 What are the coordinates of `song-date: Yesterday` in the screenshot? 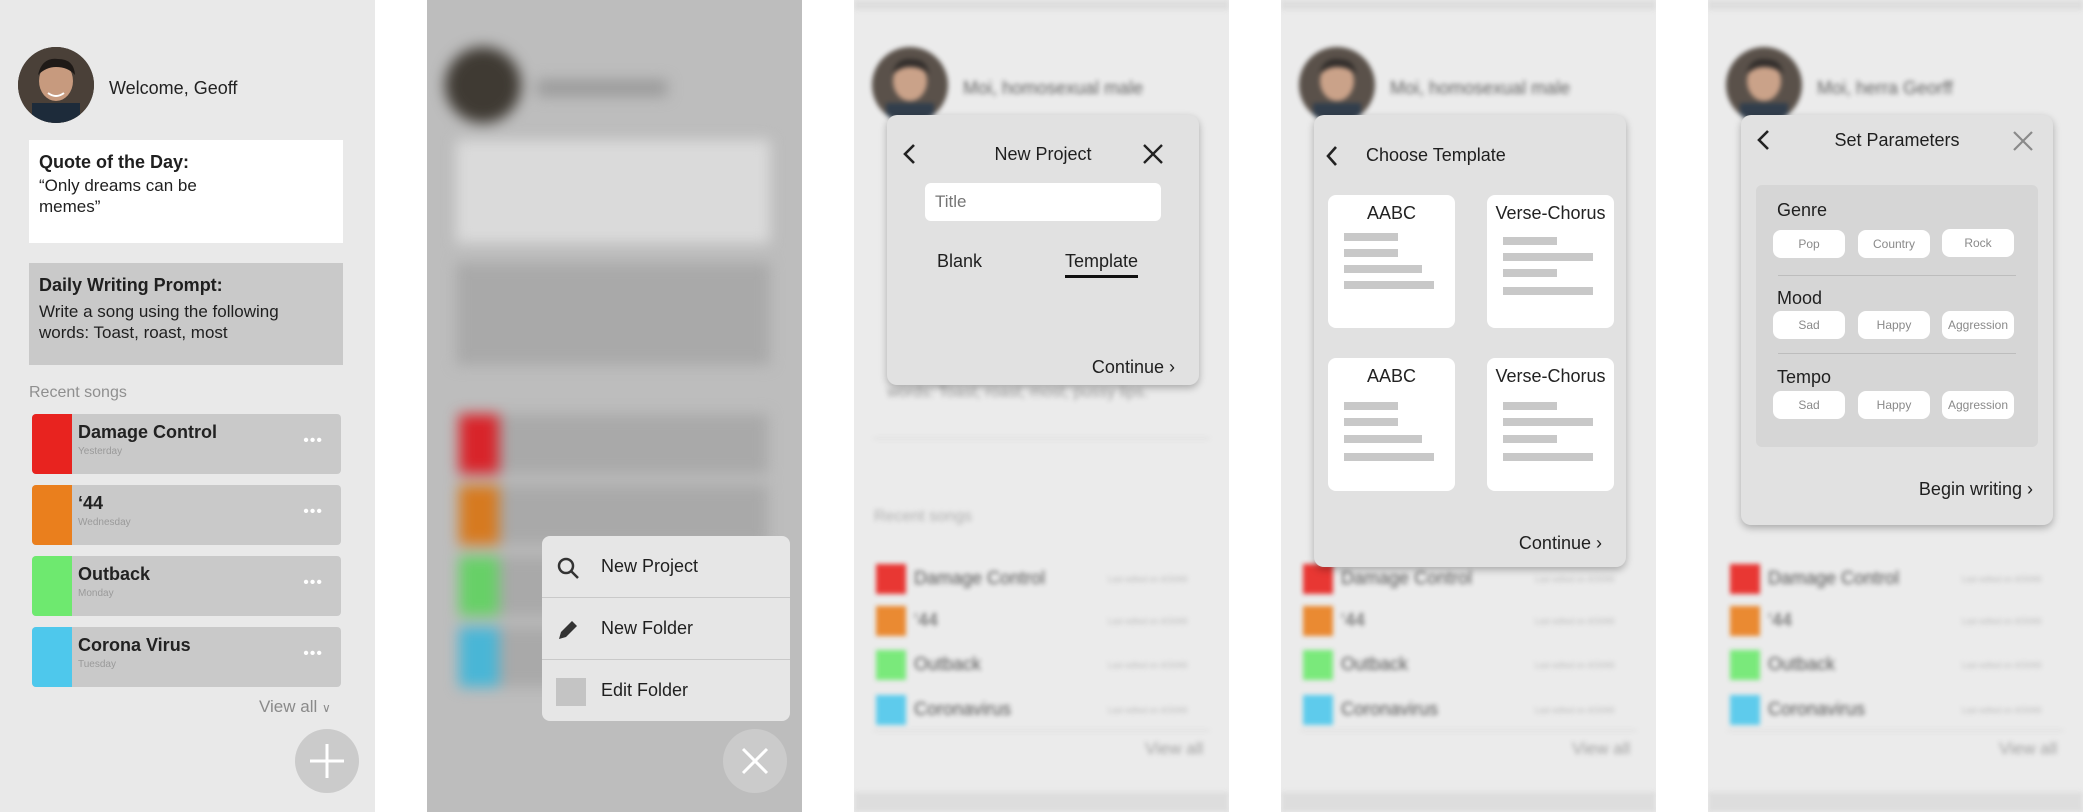 It's located at (100, 451).